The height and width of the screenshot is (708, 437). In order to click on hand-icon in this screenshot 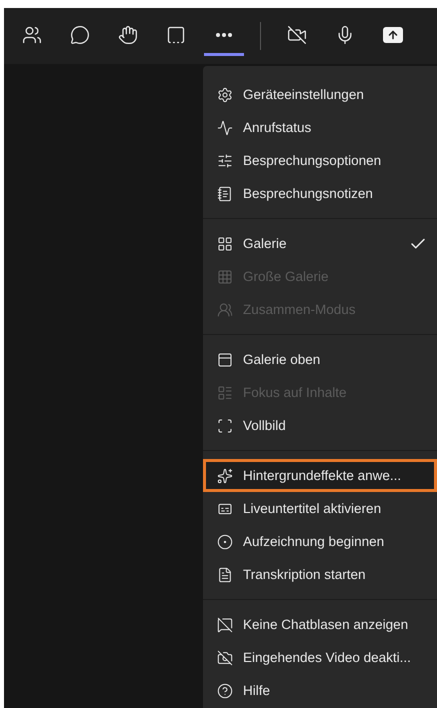, I will do `click(128, 34)`.